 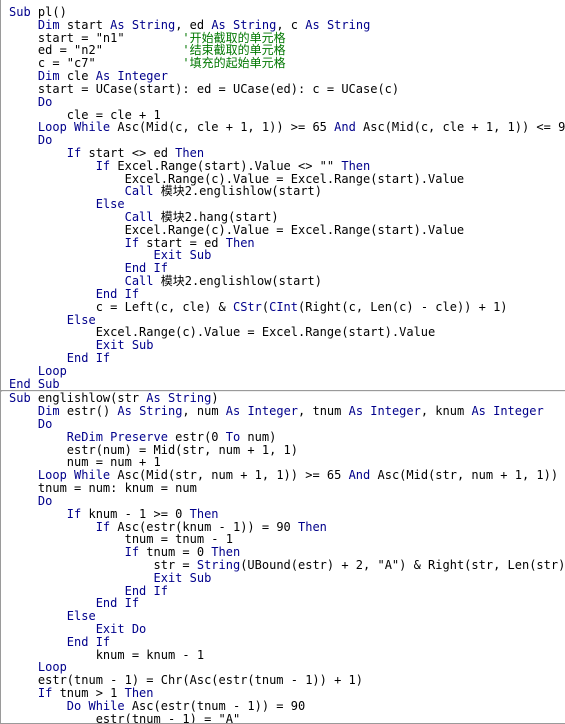 I want to click on identifier-token: , num, so click(x=204, y=411).